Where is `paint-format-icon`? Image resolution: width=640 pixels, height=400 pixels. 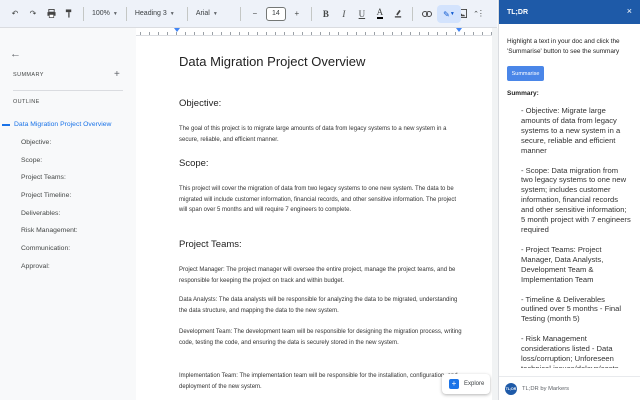 paint-format-icon is located at coordinates (69, 14).